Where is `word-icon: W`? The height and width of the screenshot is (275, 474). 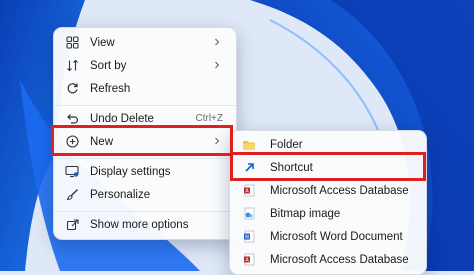
word-icon: W is located at coordinates (249, 237).